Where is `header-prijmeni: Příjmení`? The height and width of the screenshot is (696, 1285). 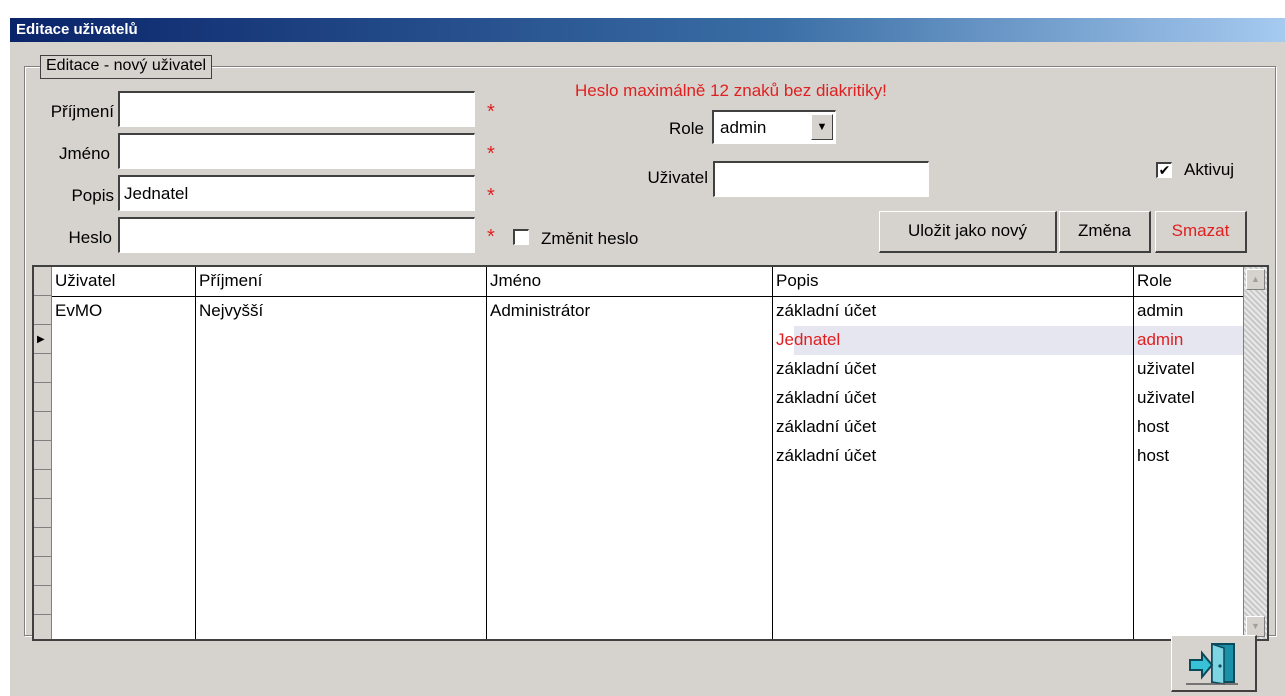
header-prijmeni: Příjmení is located at coordinates (341, 282).